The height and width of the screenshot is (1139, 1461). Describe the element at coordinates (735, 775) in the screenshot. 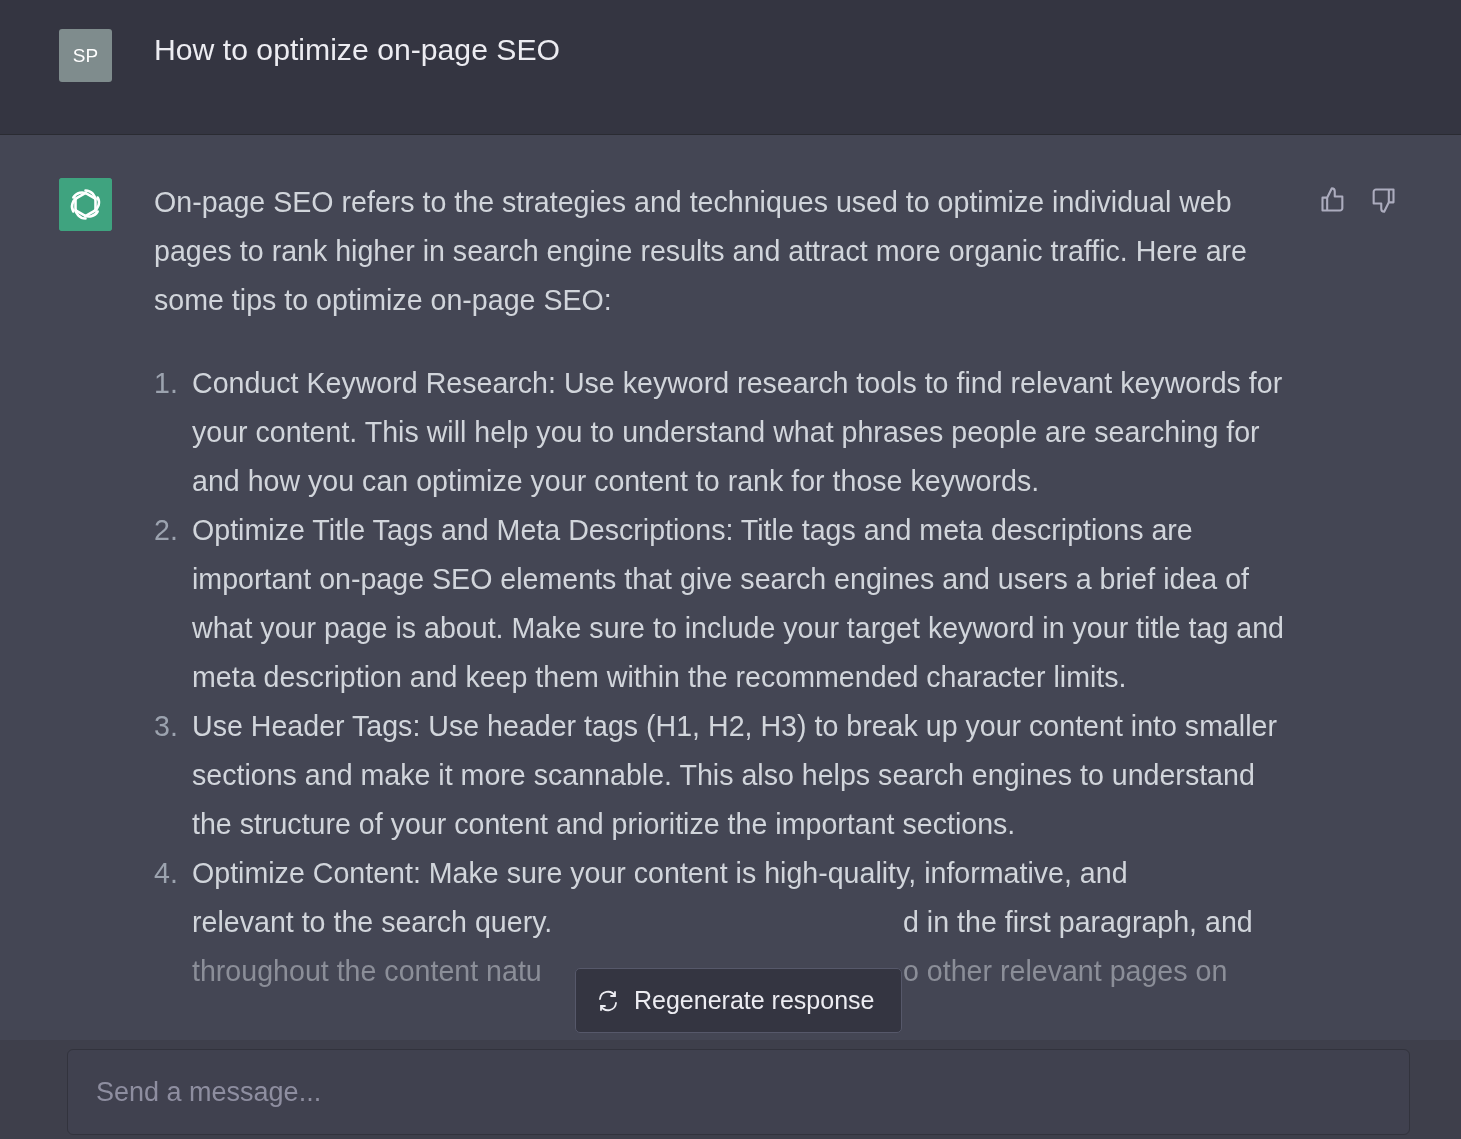

I see `list-item-text: Use Header Tags: Use header tags (H1, H2, H3) to break up your content into smaller sections and make it more scannable. This also helps search engines to understand the structure of your content and prioritize the important sections.` at that location.